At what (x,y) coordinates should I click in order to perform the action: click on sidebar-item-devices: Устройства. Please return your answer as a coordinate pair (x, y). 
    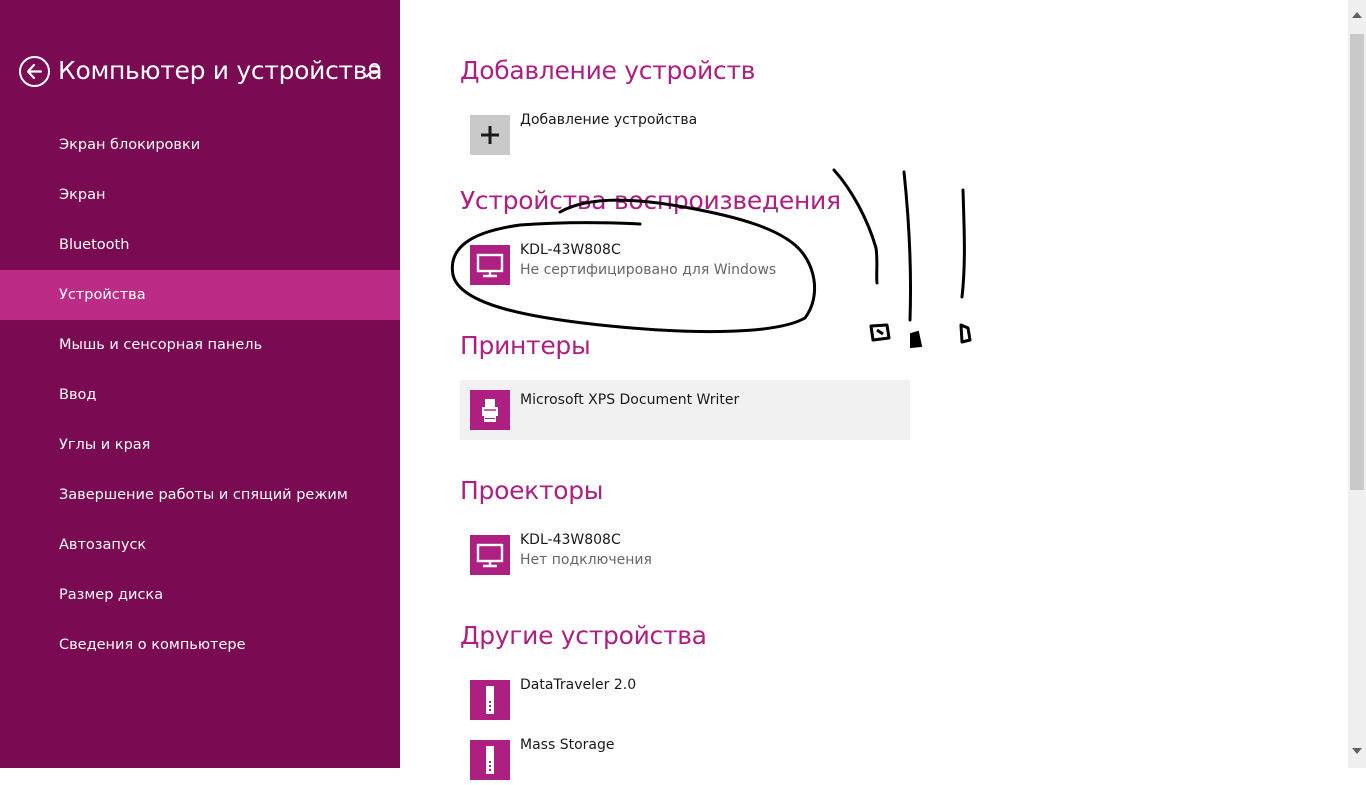
    Looking at the image, I should click on (200, 295).